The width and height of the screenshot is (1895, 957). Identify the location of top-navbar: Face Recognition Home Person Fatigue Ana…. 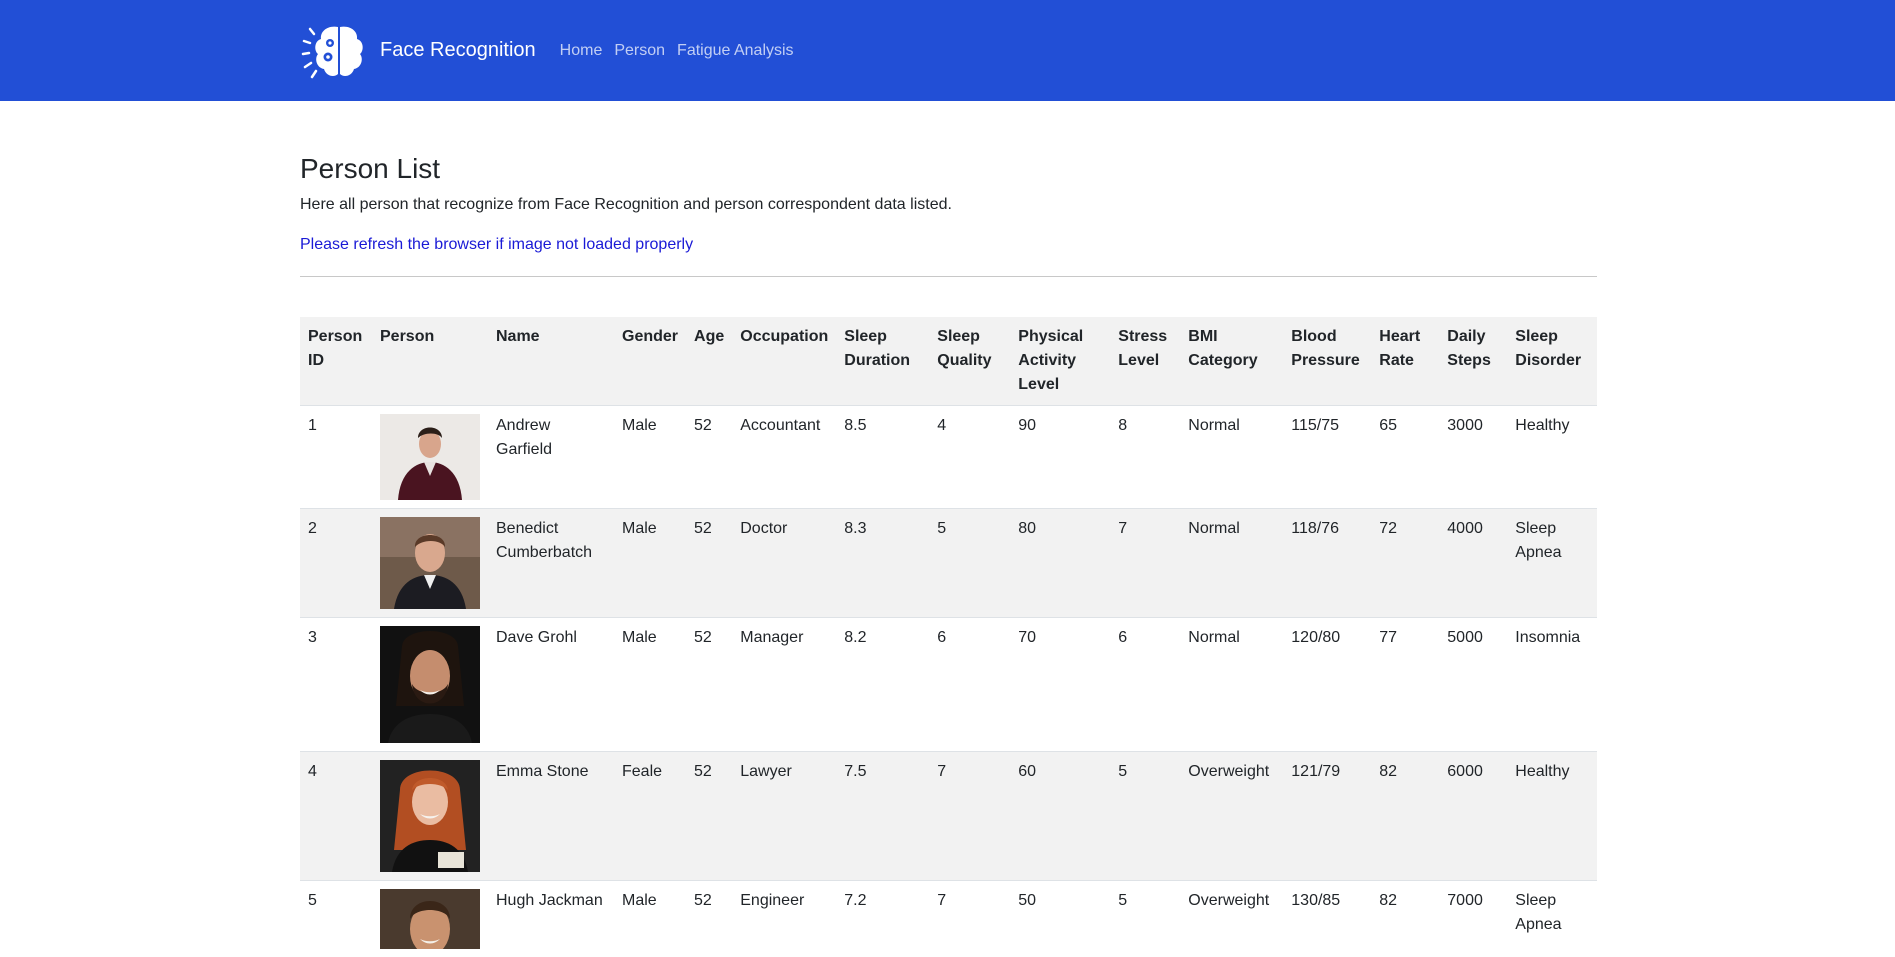
(947, 50).